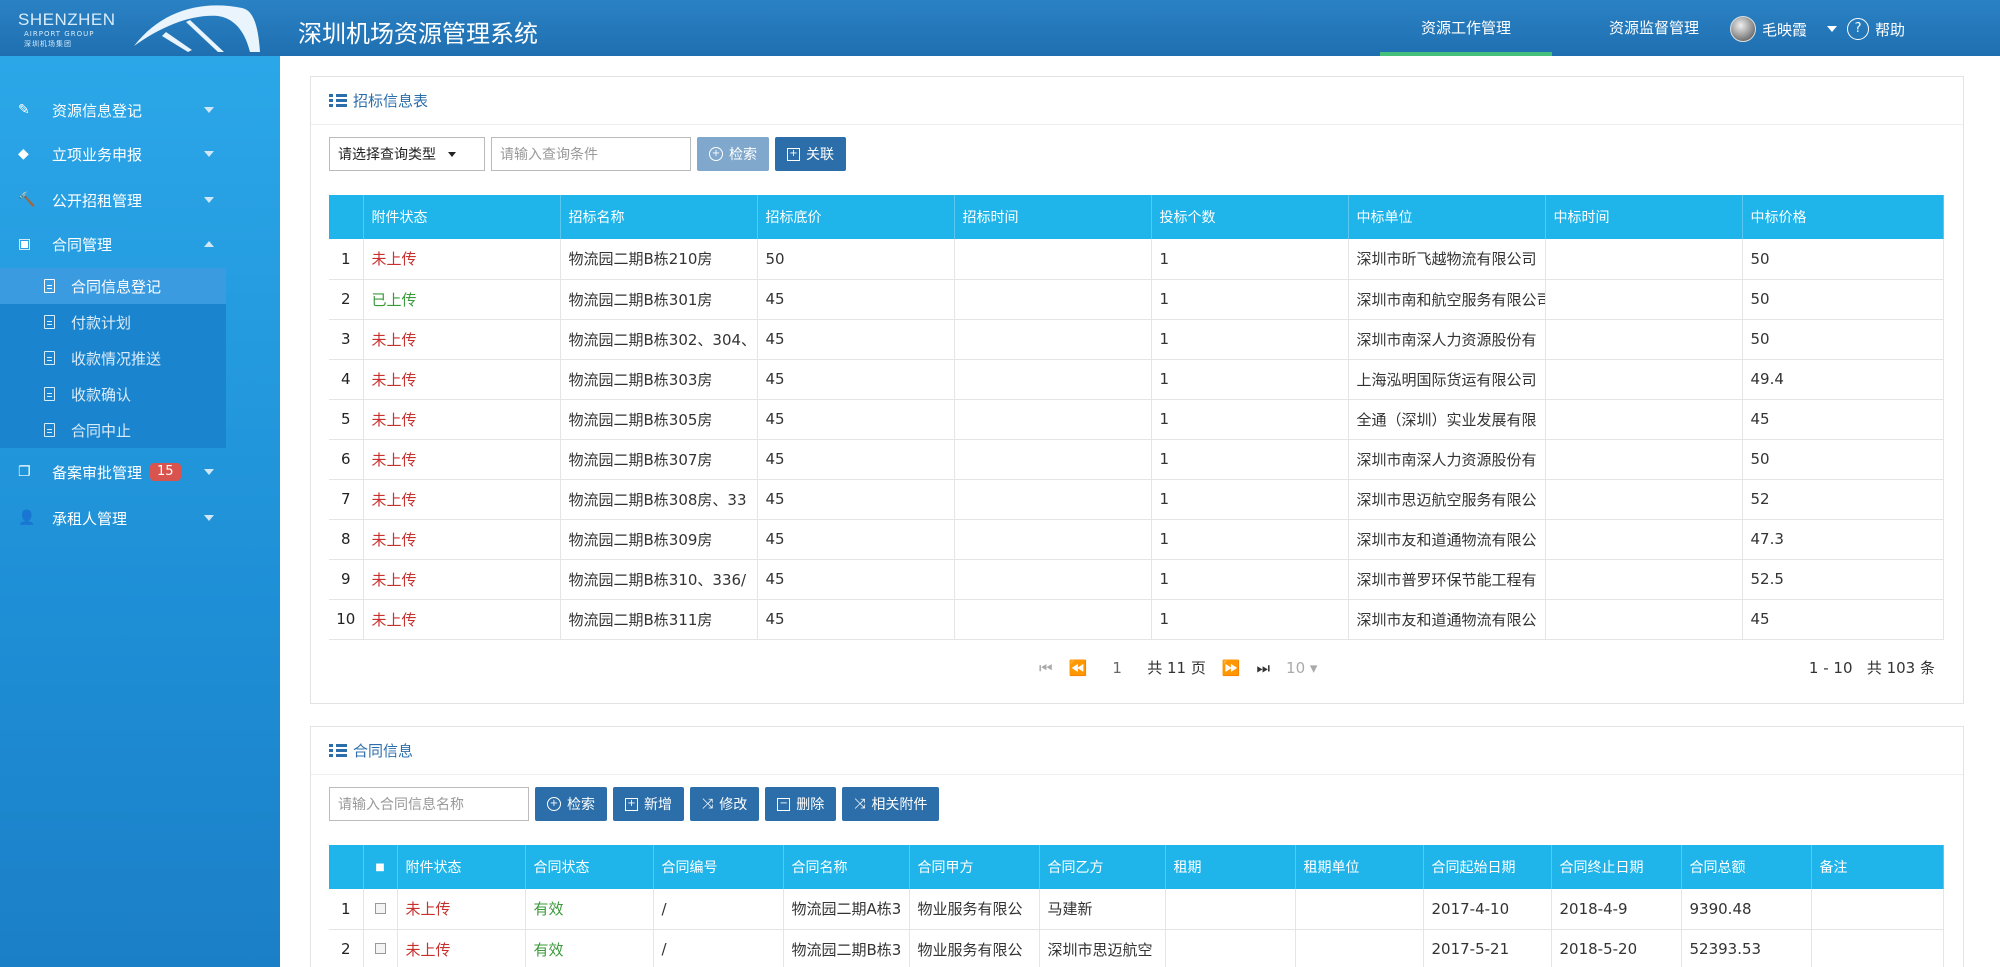  Describe the element at coordinates (49, 358) in the screenshot. I see `file-icon` at that location.